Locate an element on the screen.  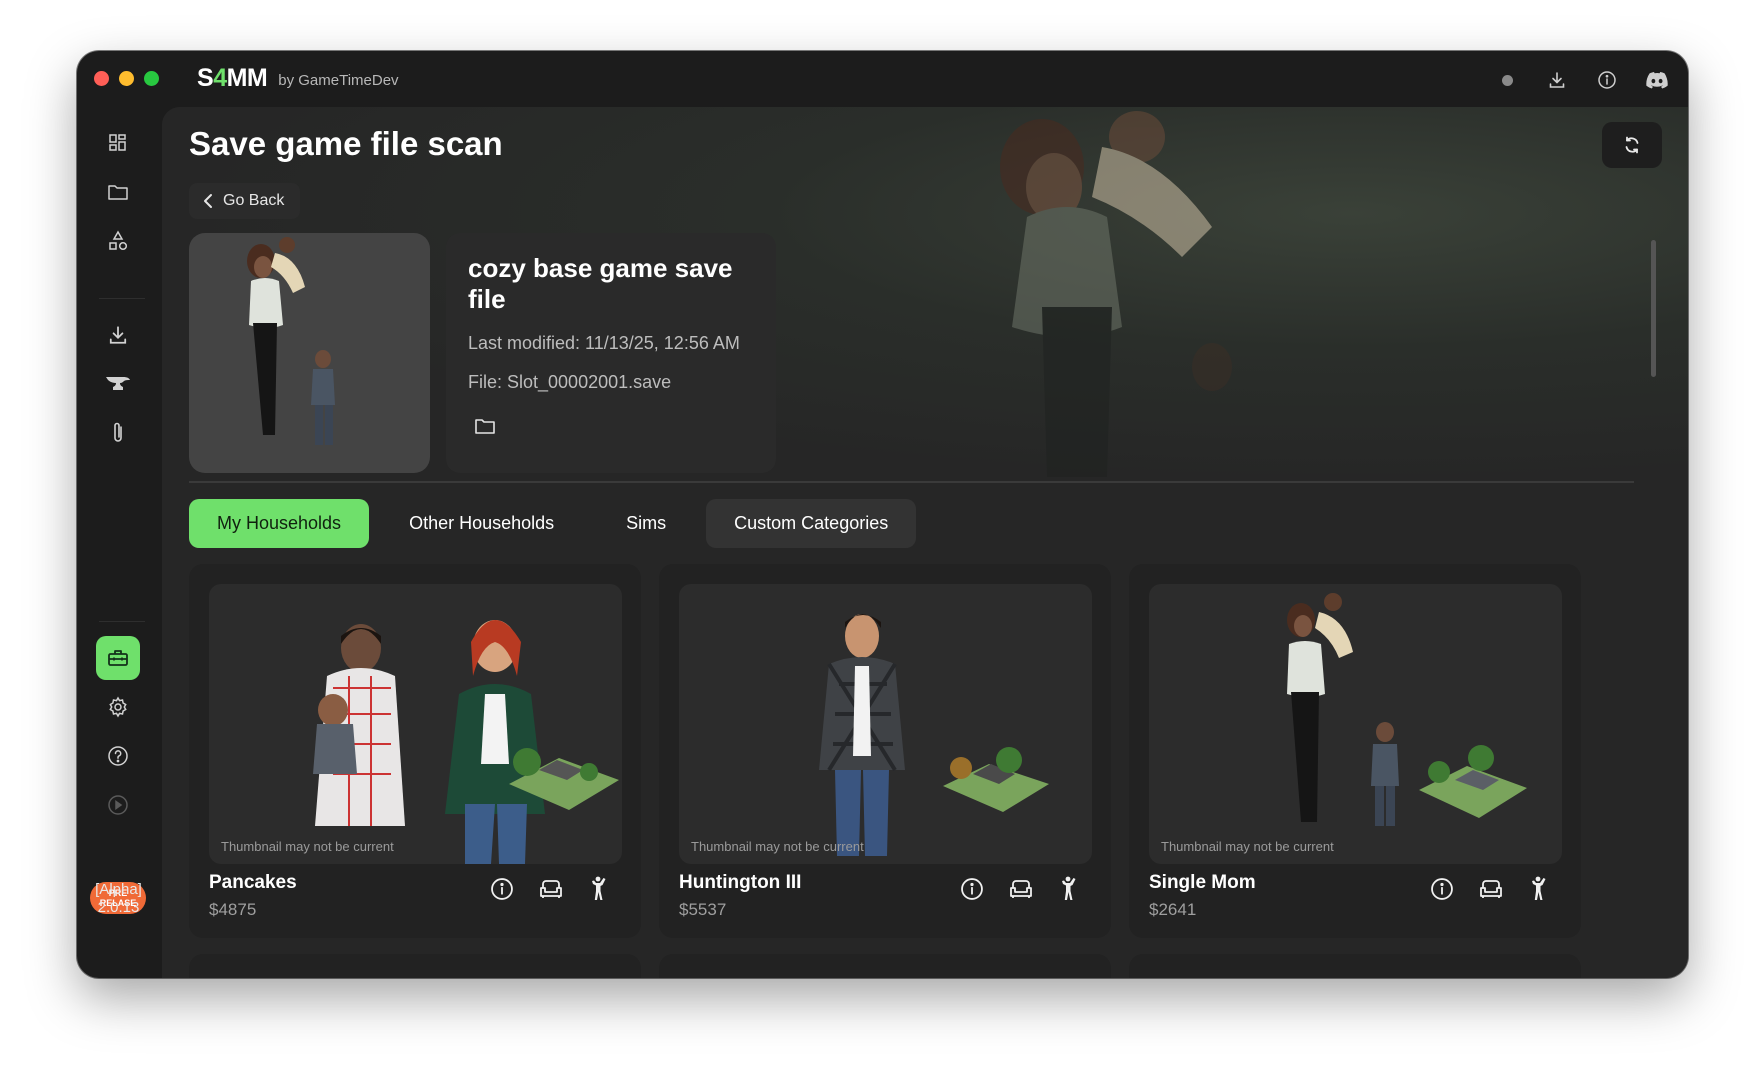
downloads-button is located at coordinates (1557, 80).